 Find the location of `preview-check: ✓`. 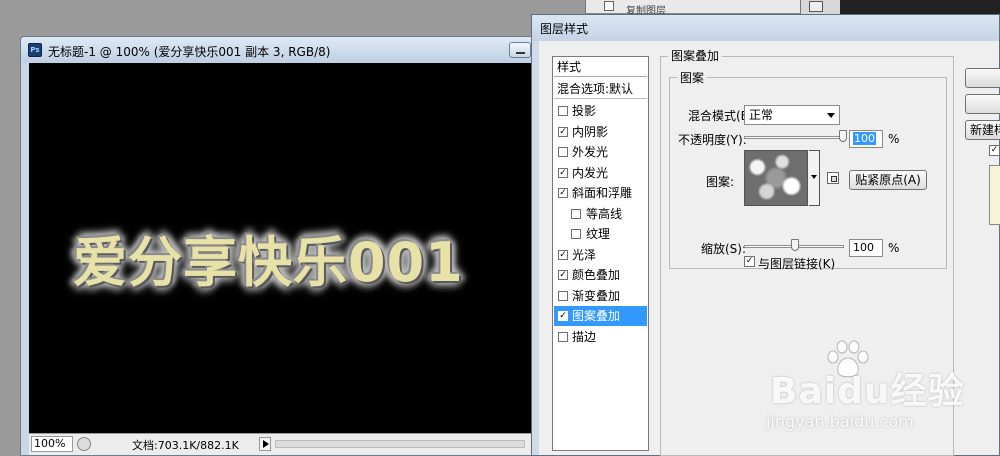

preview-check: ✓ is located at coordinates (994, 150).